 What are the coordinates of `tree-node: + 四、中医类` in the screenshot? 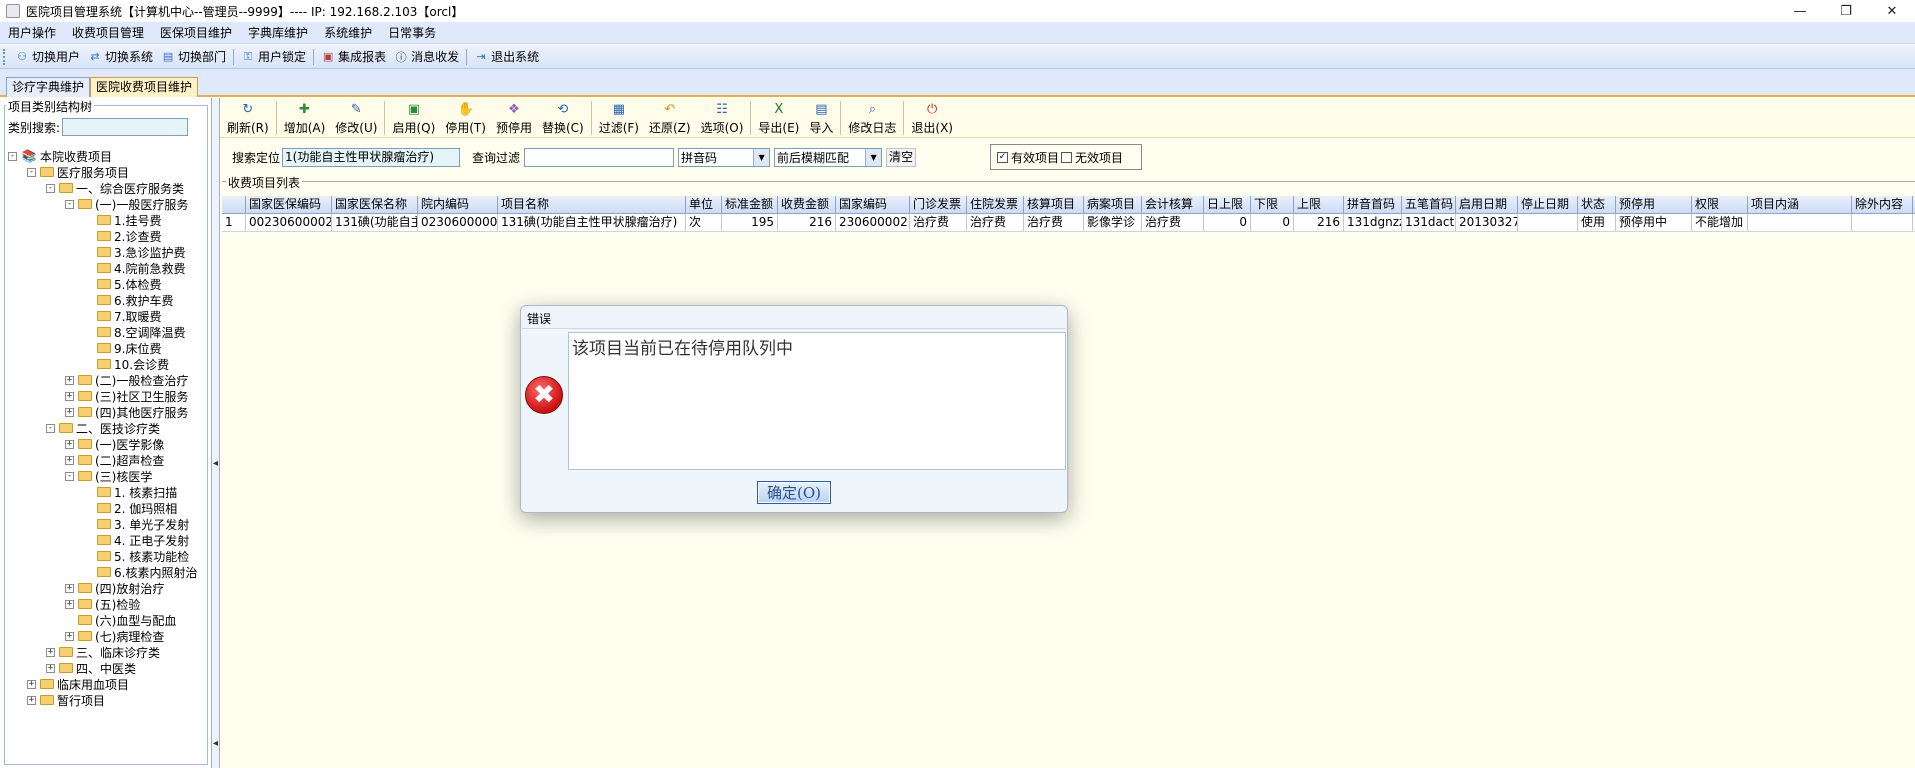 It's located at (91, 668).